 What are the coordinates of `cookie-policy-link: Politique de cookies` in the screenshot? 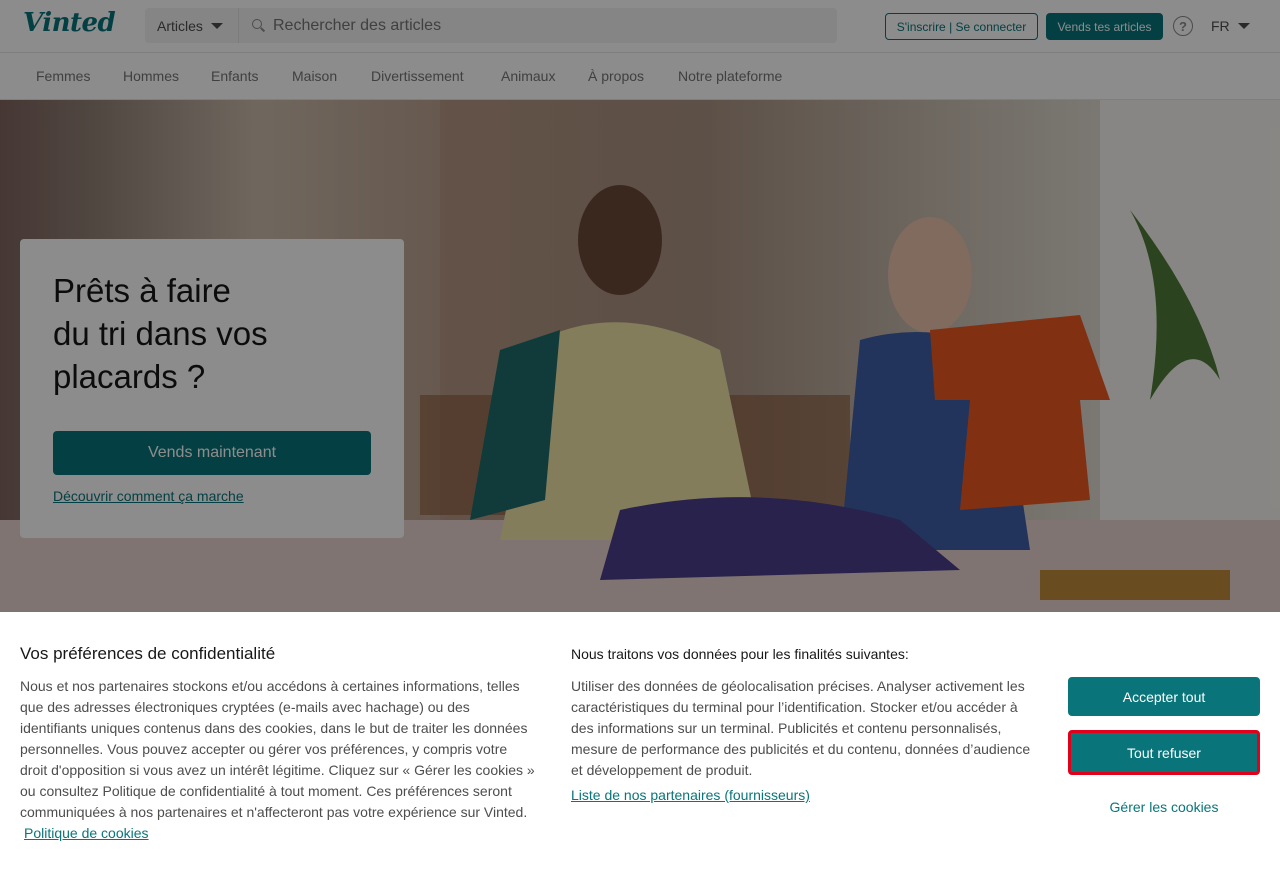 It's located at (86, 833).